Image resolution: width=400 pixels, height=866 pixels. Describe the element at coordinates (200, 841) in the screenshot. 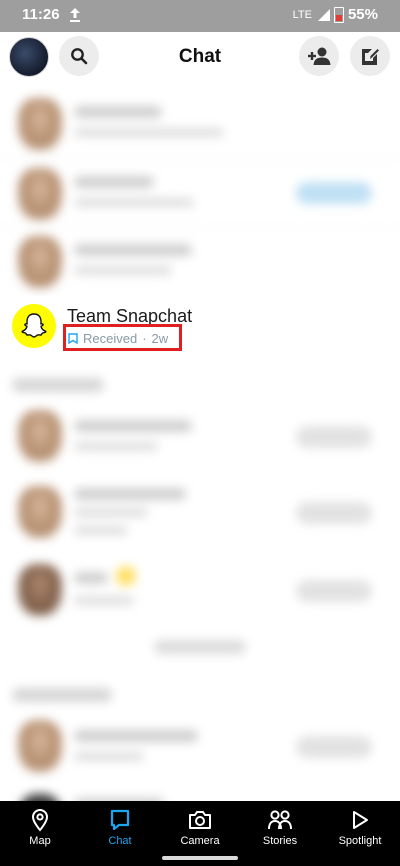

I see `nav-label: Camera` at that location.